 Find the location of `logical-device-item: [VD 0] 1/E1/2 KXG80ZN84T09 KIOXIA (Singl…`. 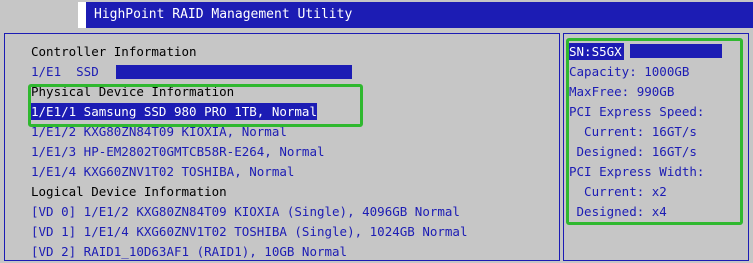

logical-device-item: [VD 0] 1/E1/2 KXG80ZN84T09 KIOXIA (Singl… is located at coordinates (245, 211).